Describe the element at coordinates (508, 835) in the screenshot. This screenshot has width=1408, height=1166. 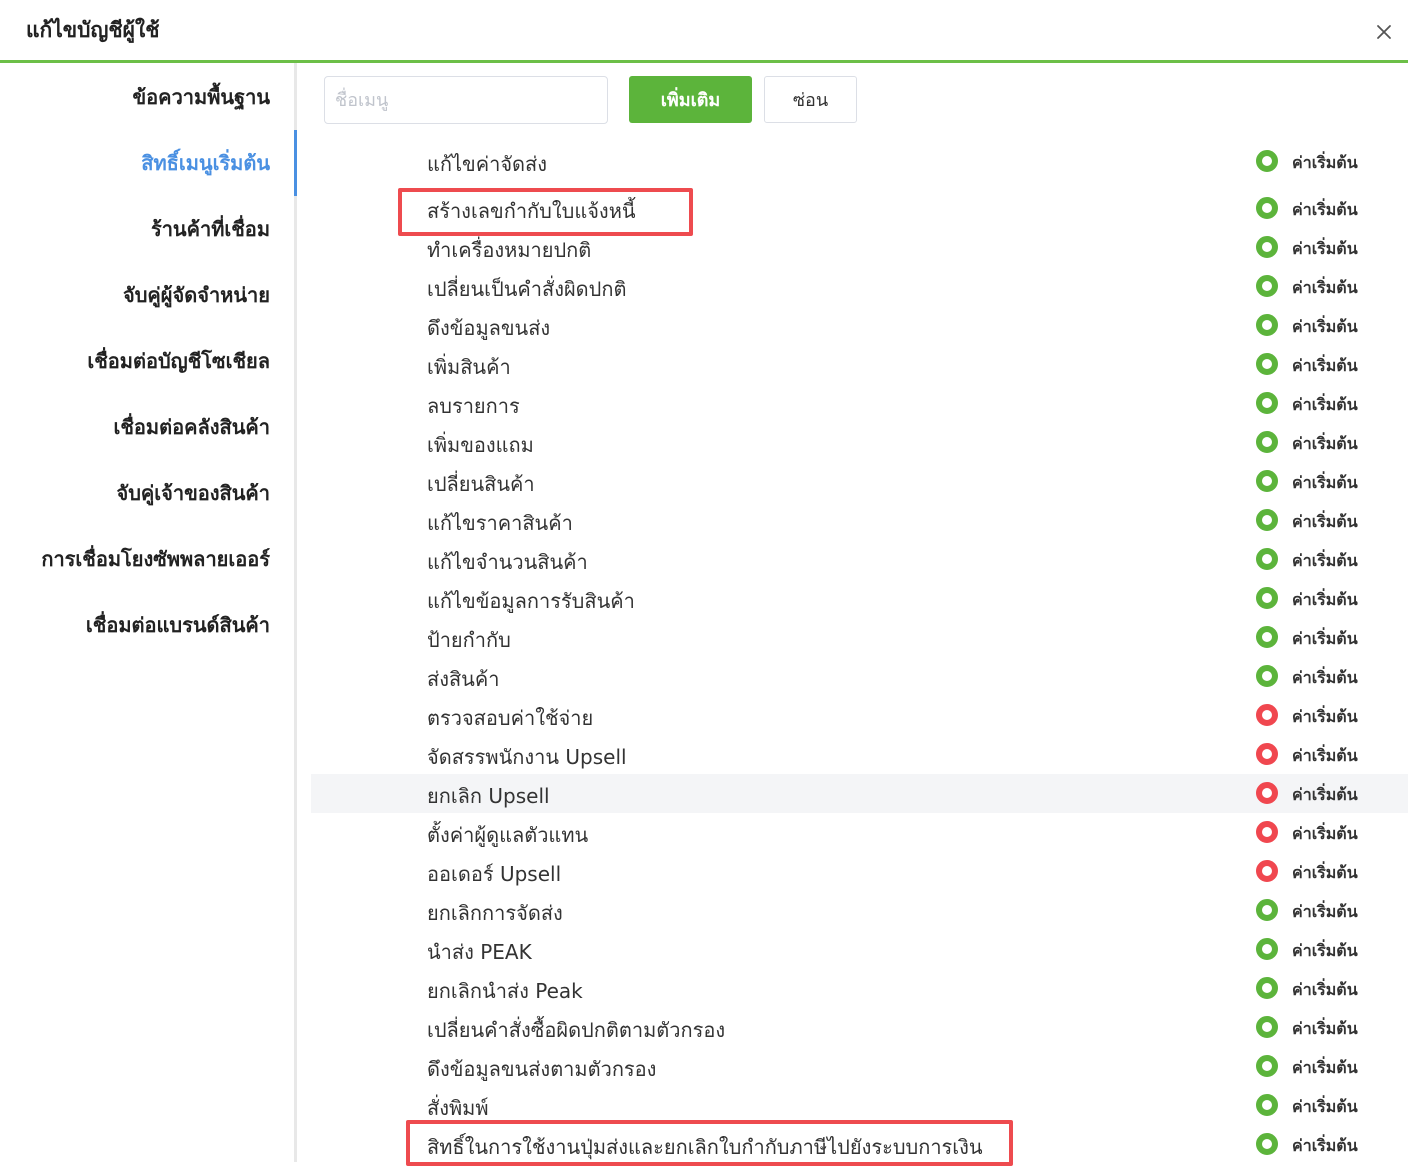
I see `permission-name: ตั้งค่าผู้ดูแลตัวแทน` at that location.